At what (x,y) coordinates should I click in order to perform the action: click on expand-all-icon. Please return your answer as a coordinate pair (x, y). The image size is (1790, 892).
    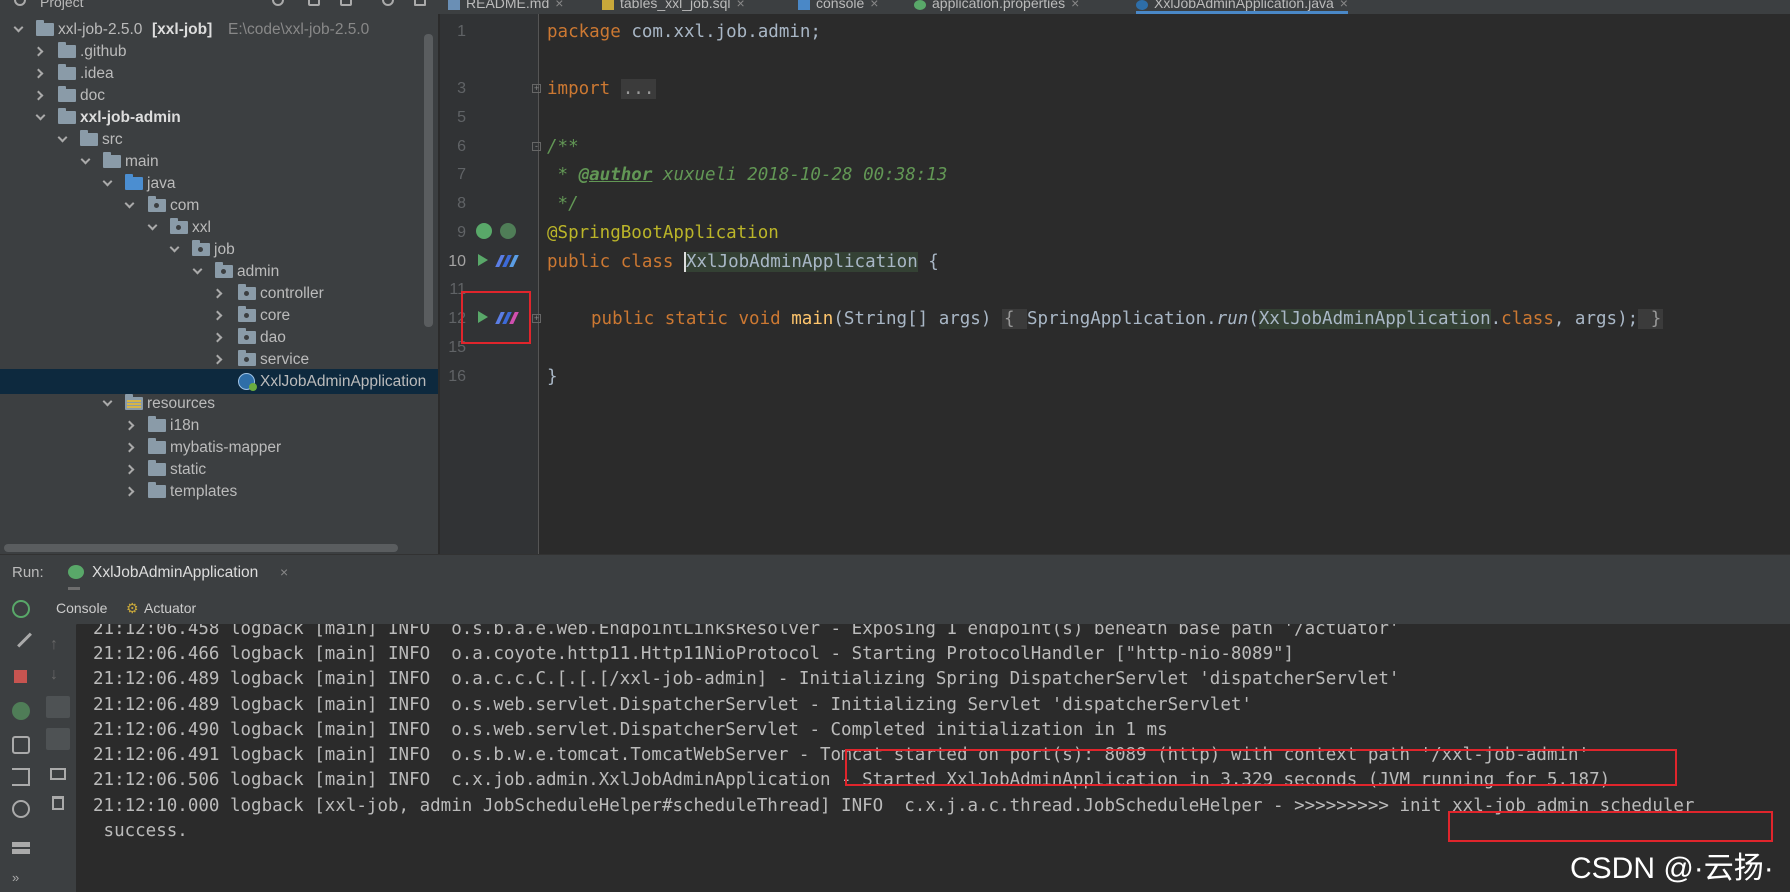
    Looking at the image, I should click on (314, 3).